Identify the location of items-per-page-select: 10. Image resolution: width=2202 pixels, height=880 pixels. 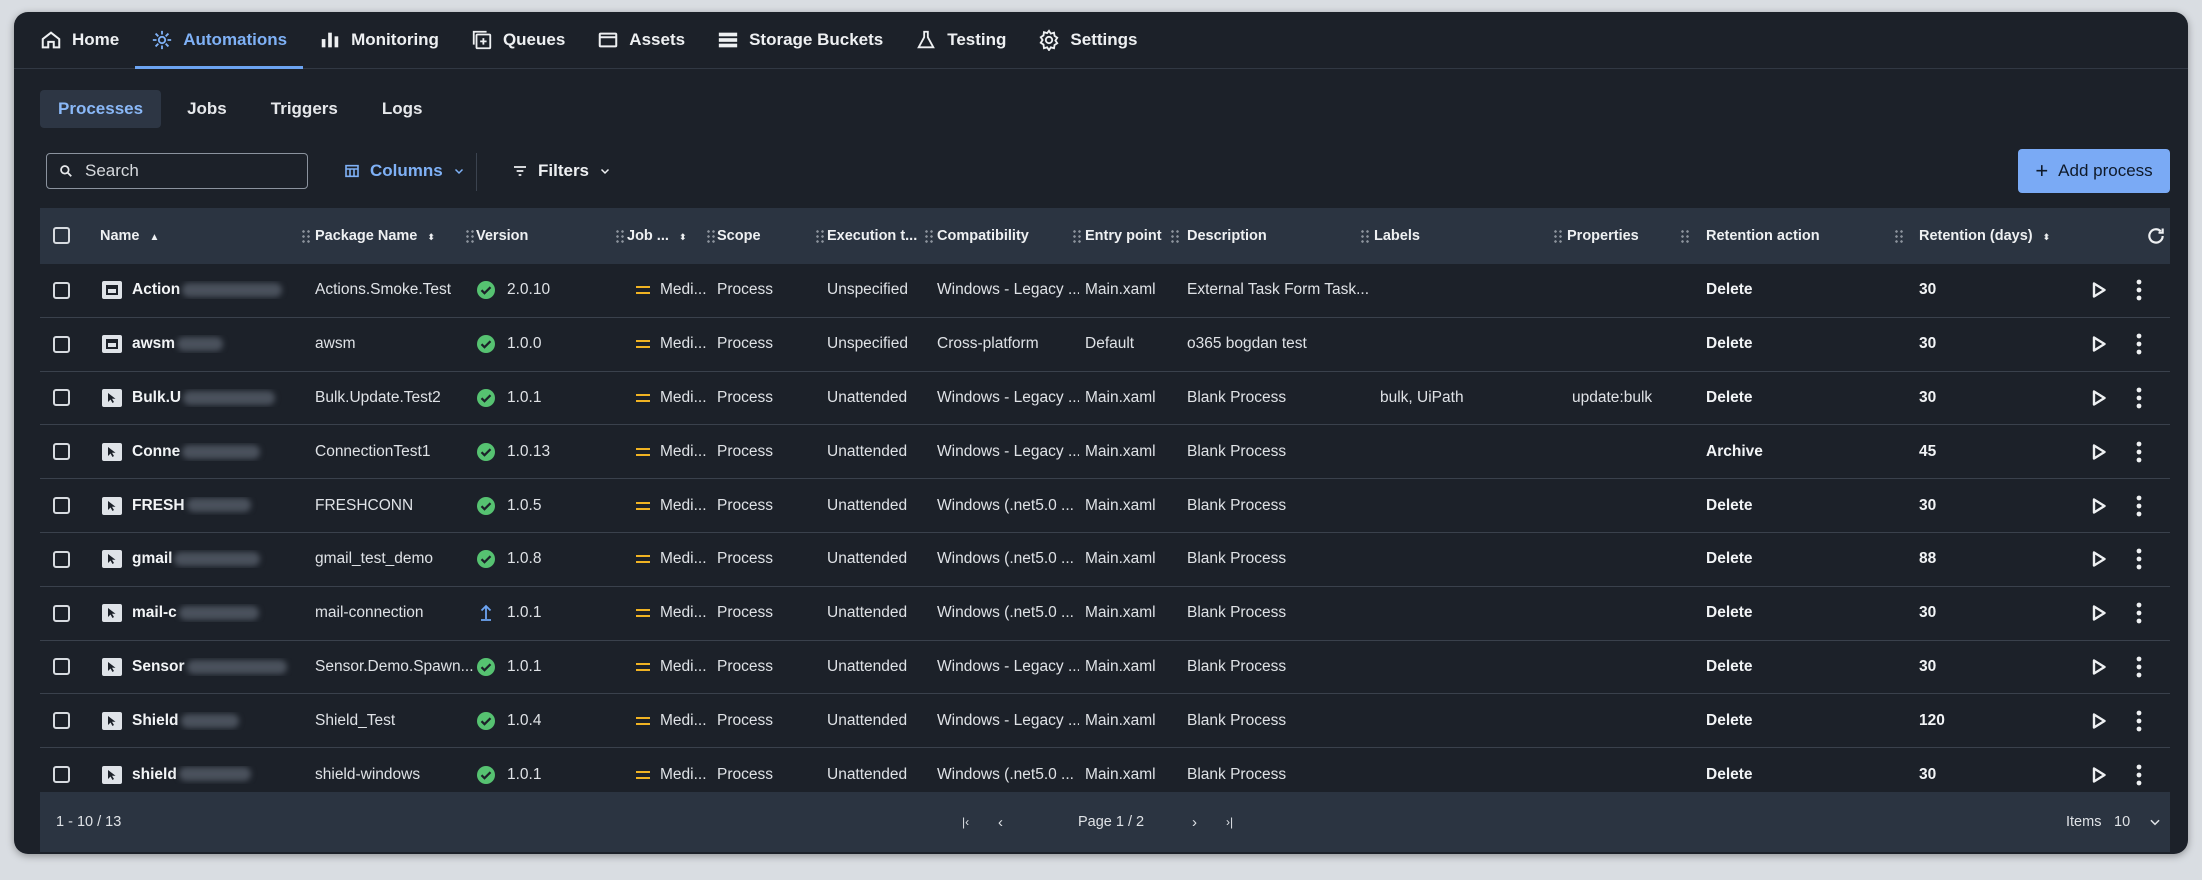
(2138, 822).